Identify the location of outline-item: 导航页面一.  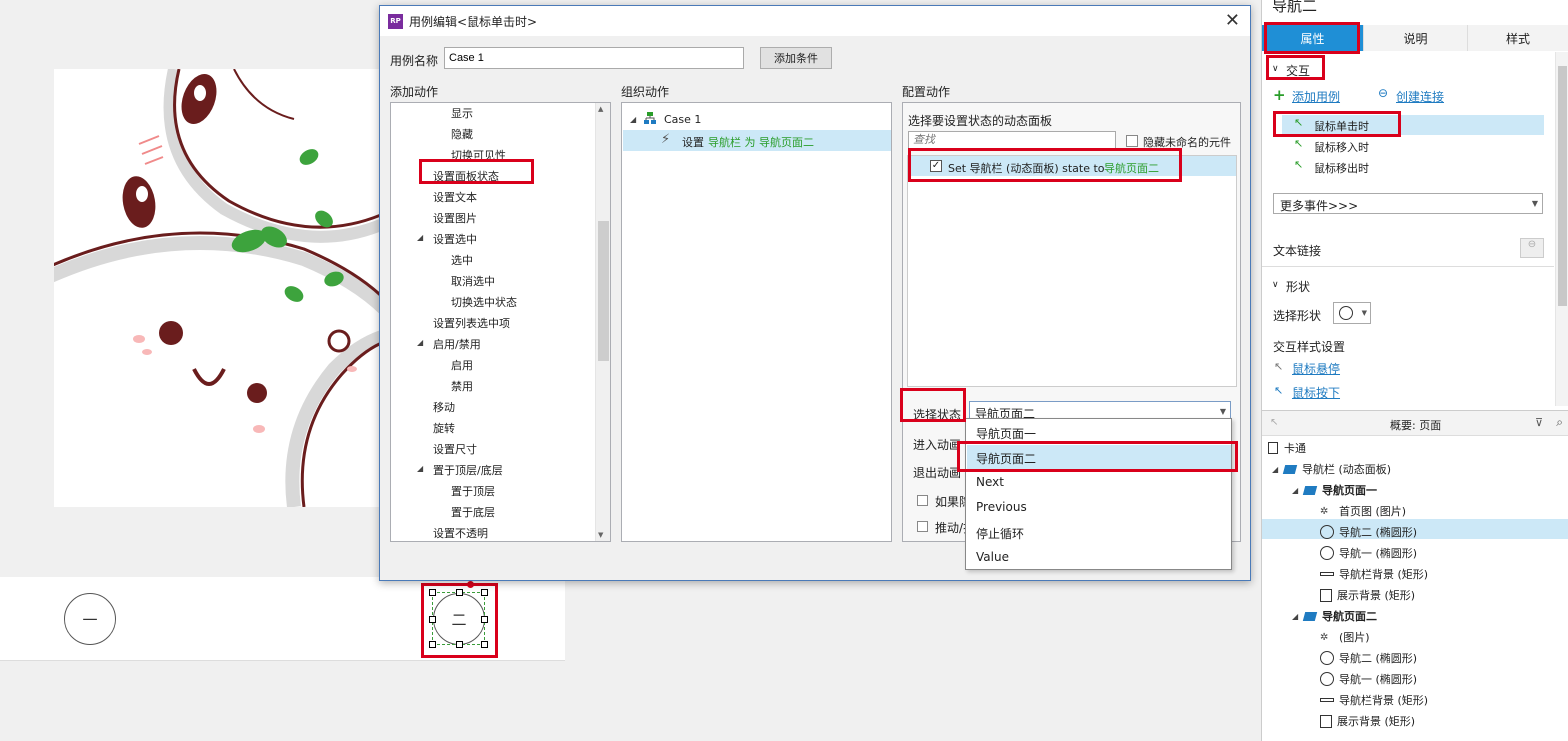
(1339, 490).